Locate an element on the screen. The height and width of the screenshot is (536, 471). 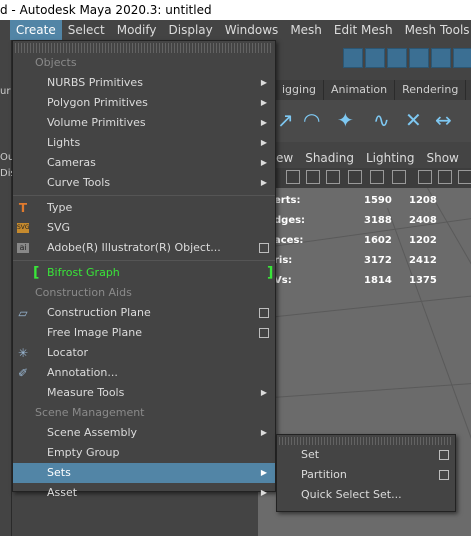
hud-value: 3188 is located at coordinates (378, 220).